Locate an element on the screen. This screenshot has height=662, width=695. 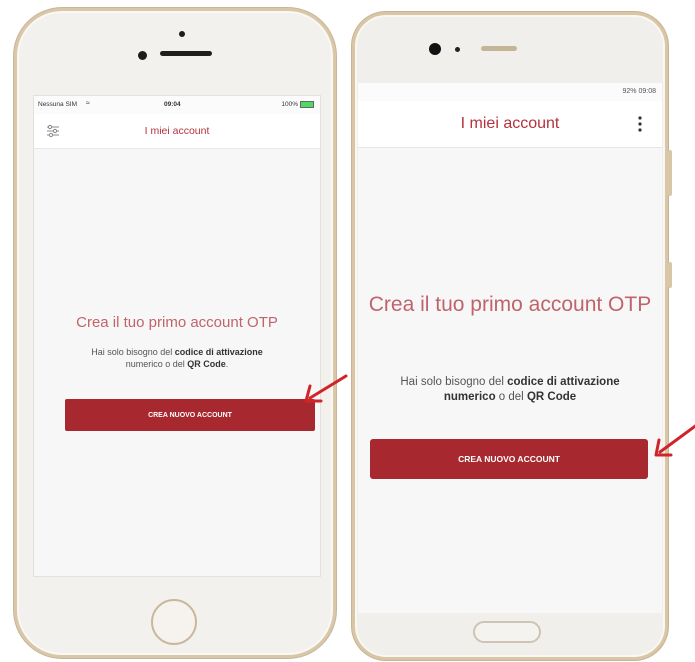
volume-key is located at coordinates (670, 173).